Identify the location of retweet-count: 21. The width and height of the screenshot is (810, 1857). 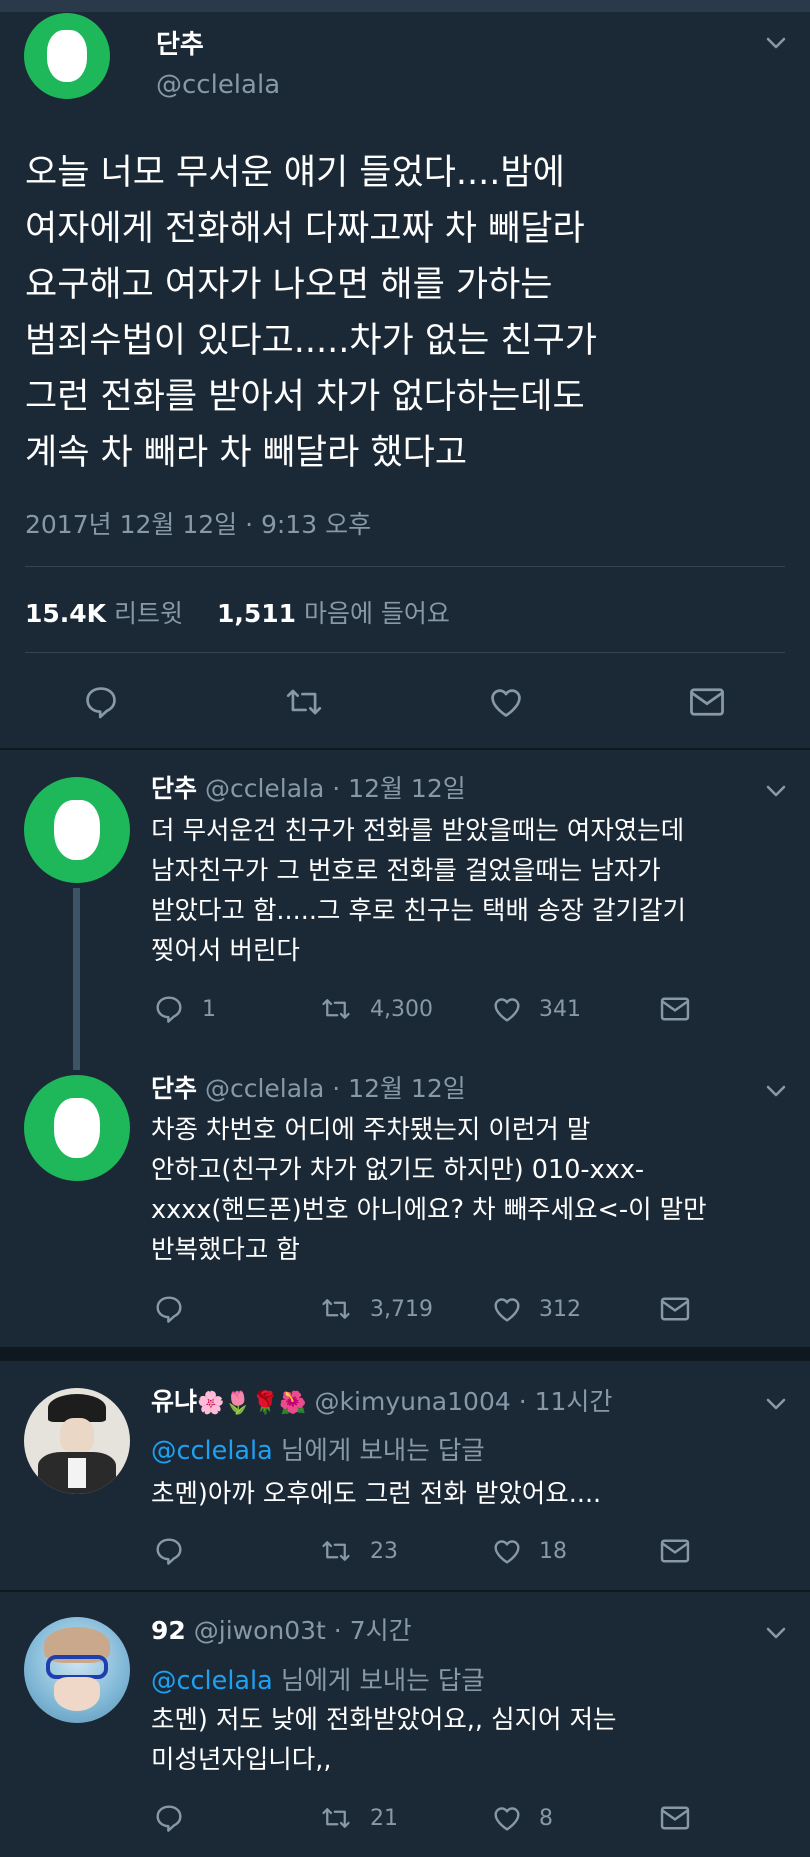
(384, 1818).